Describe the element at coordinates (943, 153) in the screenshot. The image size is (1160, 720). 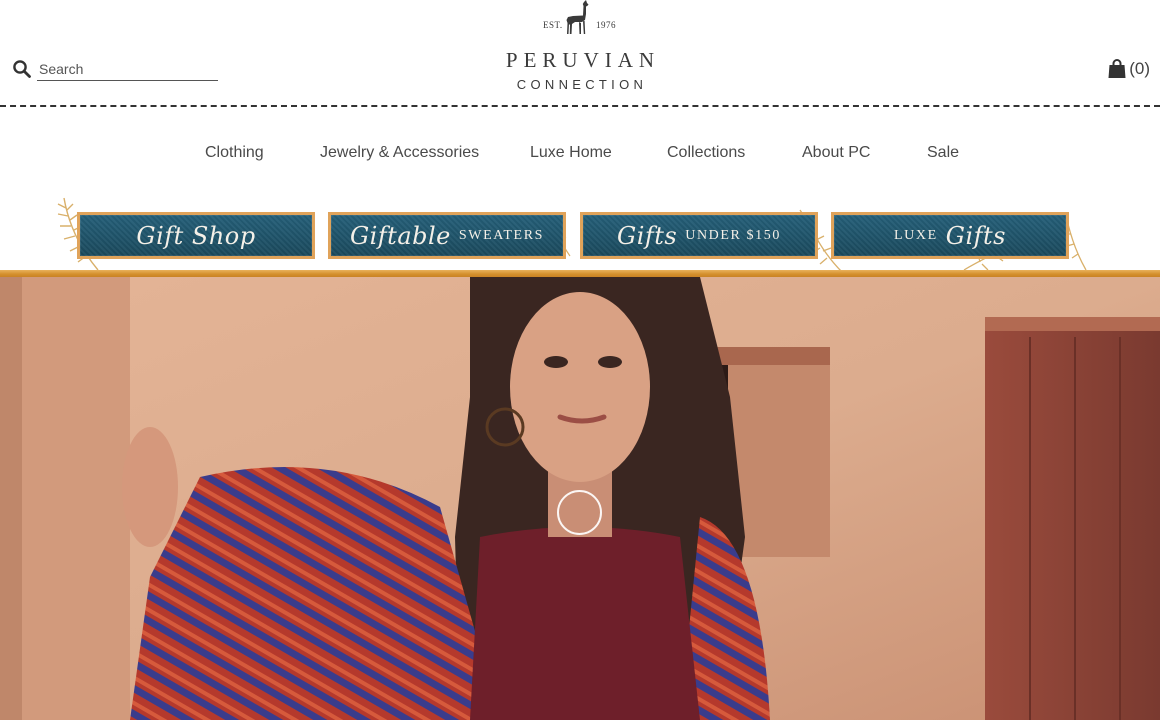
I see `nav-item-sale: Sale` at that location.